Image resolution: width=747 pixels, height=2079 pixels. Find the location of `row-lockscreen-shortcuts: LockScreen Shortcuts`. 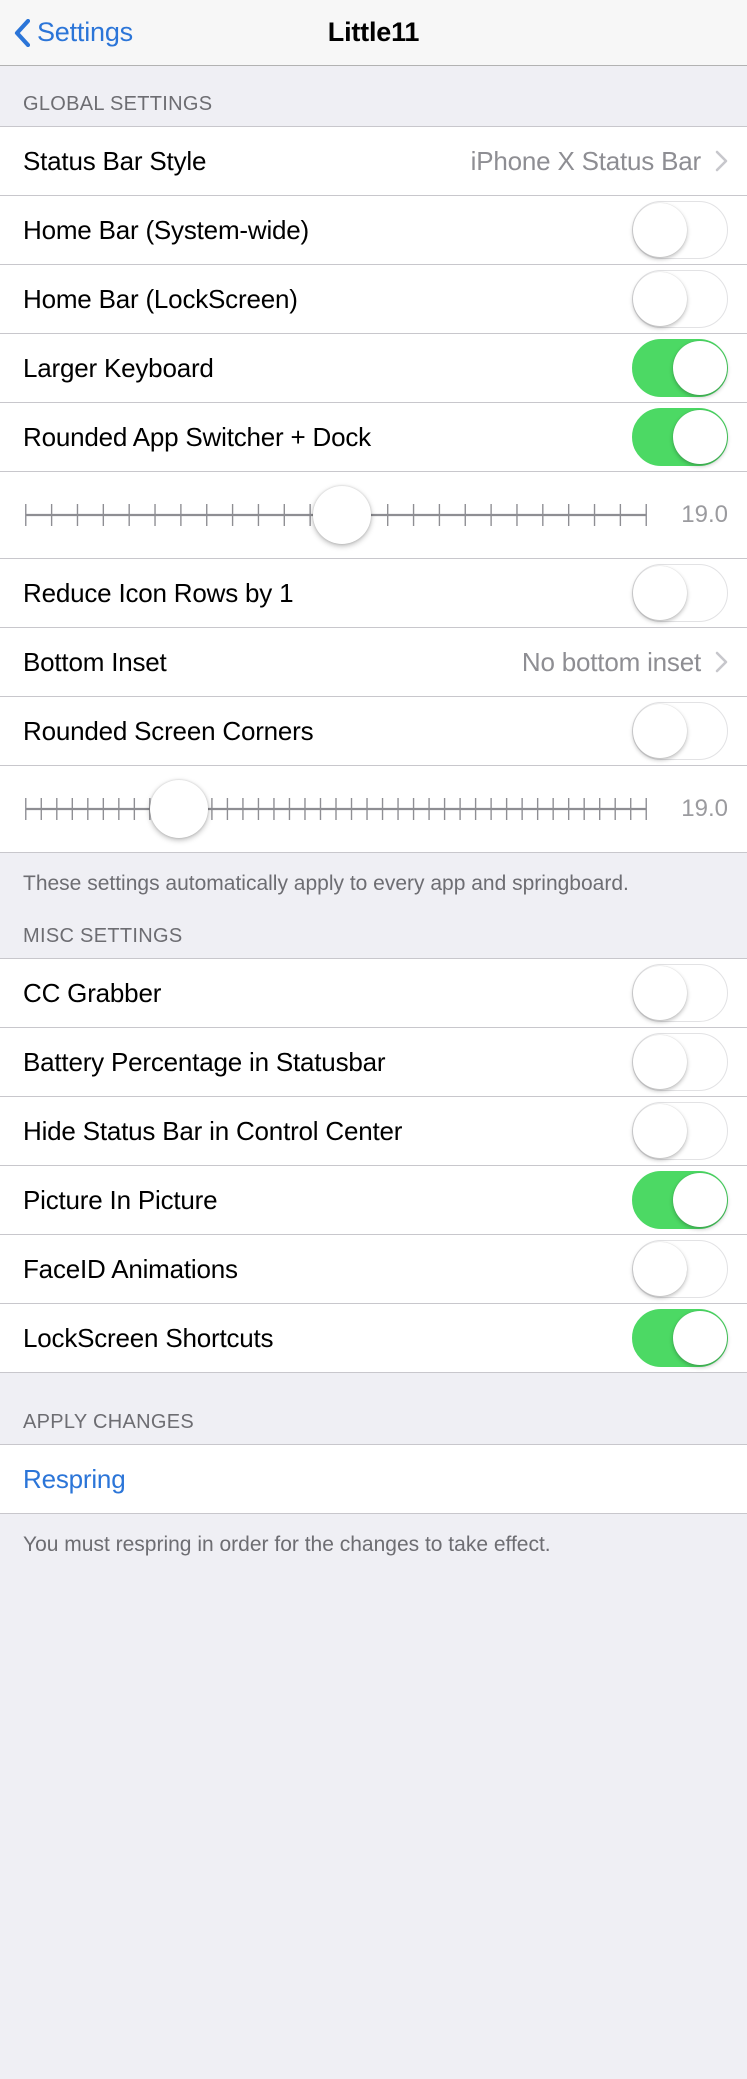

row-lockscreen-shortcuts: LockScreen Shortcuts is located at coordinates (373, 1338).